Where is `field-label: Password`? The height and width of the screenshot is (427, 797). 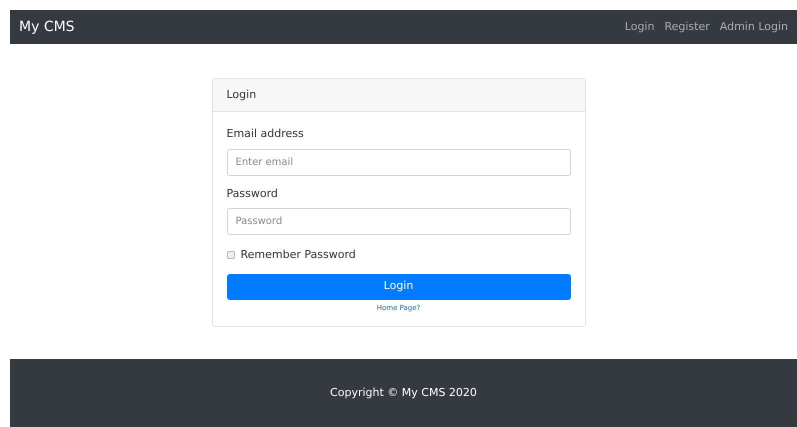
field-label: Password is located at coordinates (252, 194).